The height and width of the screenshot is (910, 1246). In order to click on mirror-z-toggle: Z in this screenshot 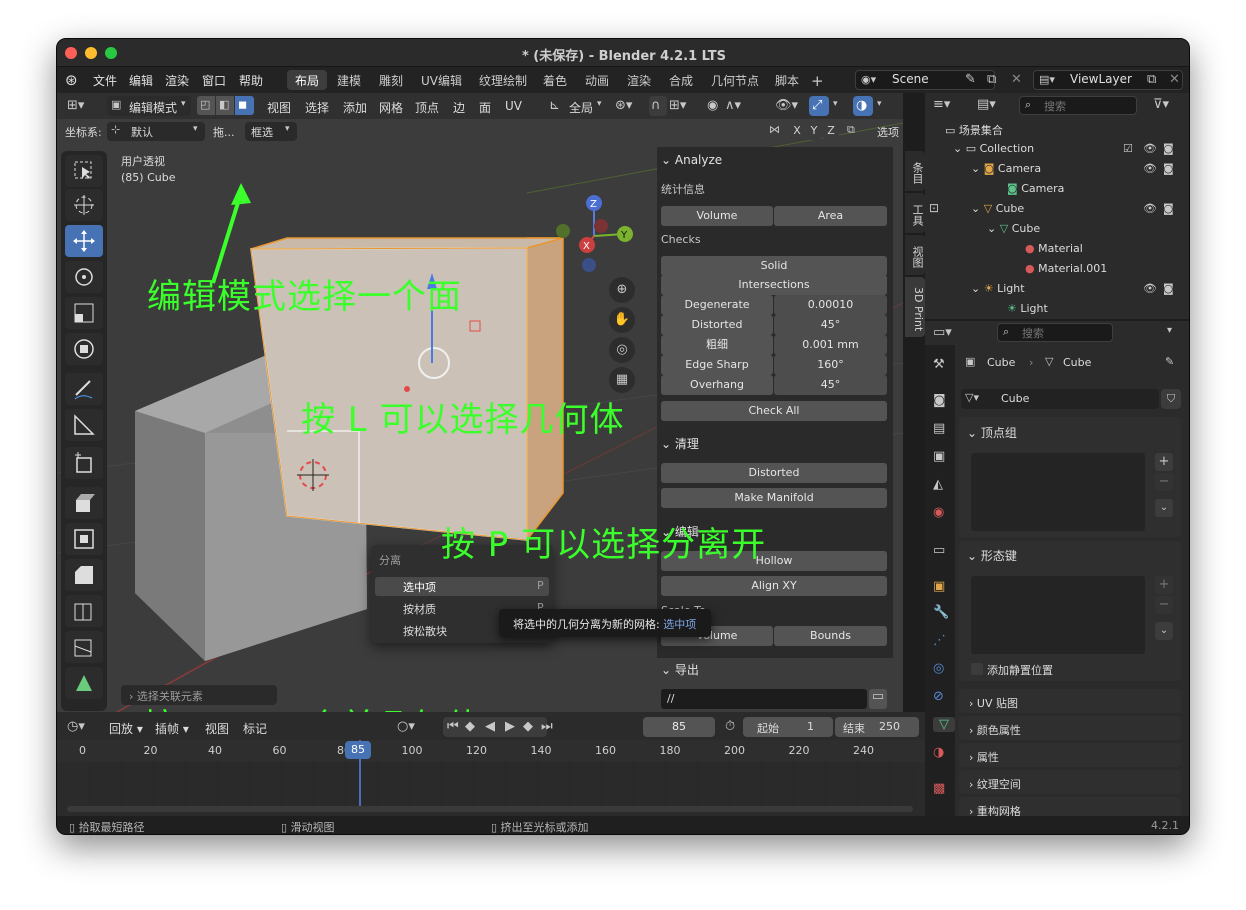, I will do `click(831, 131)`.